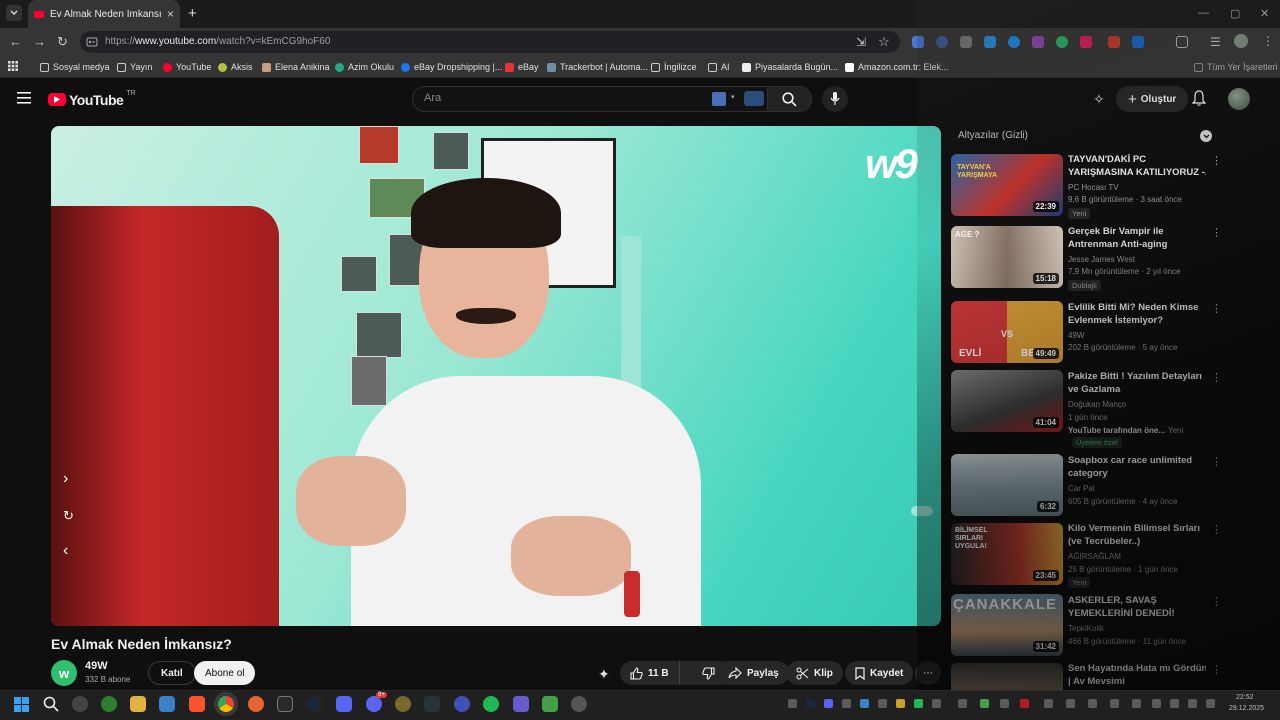 This screenshot has height=720, width=1280. Describe the element at coordinates (235, 67) in the screenshot. I see `bookmark-aksis: Aksis` at that location.